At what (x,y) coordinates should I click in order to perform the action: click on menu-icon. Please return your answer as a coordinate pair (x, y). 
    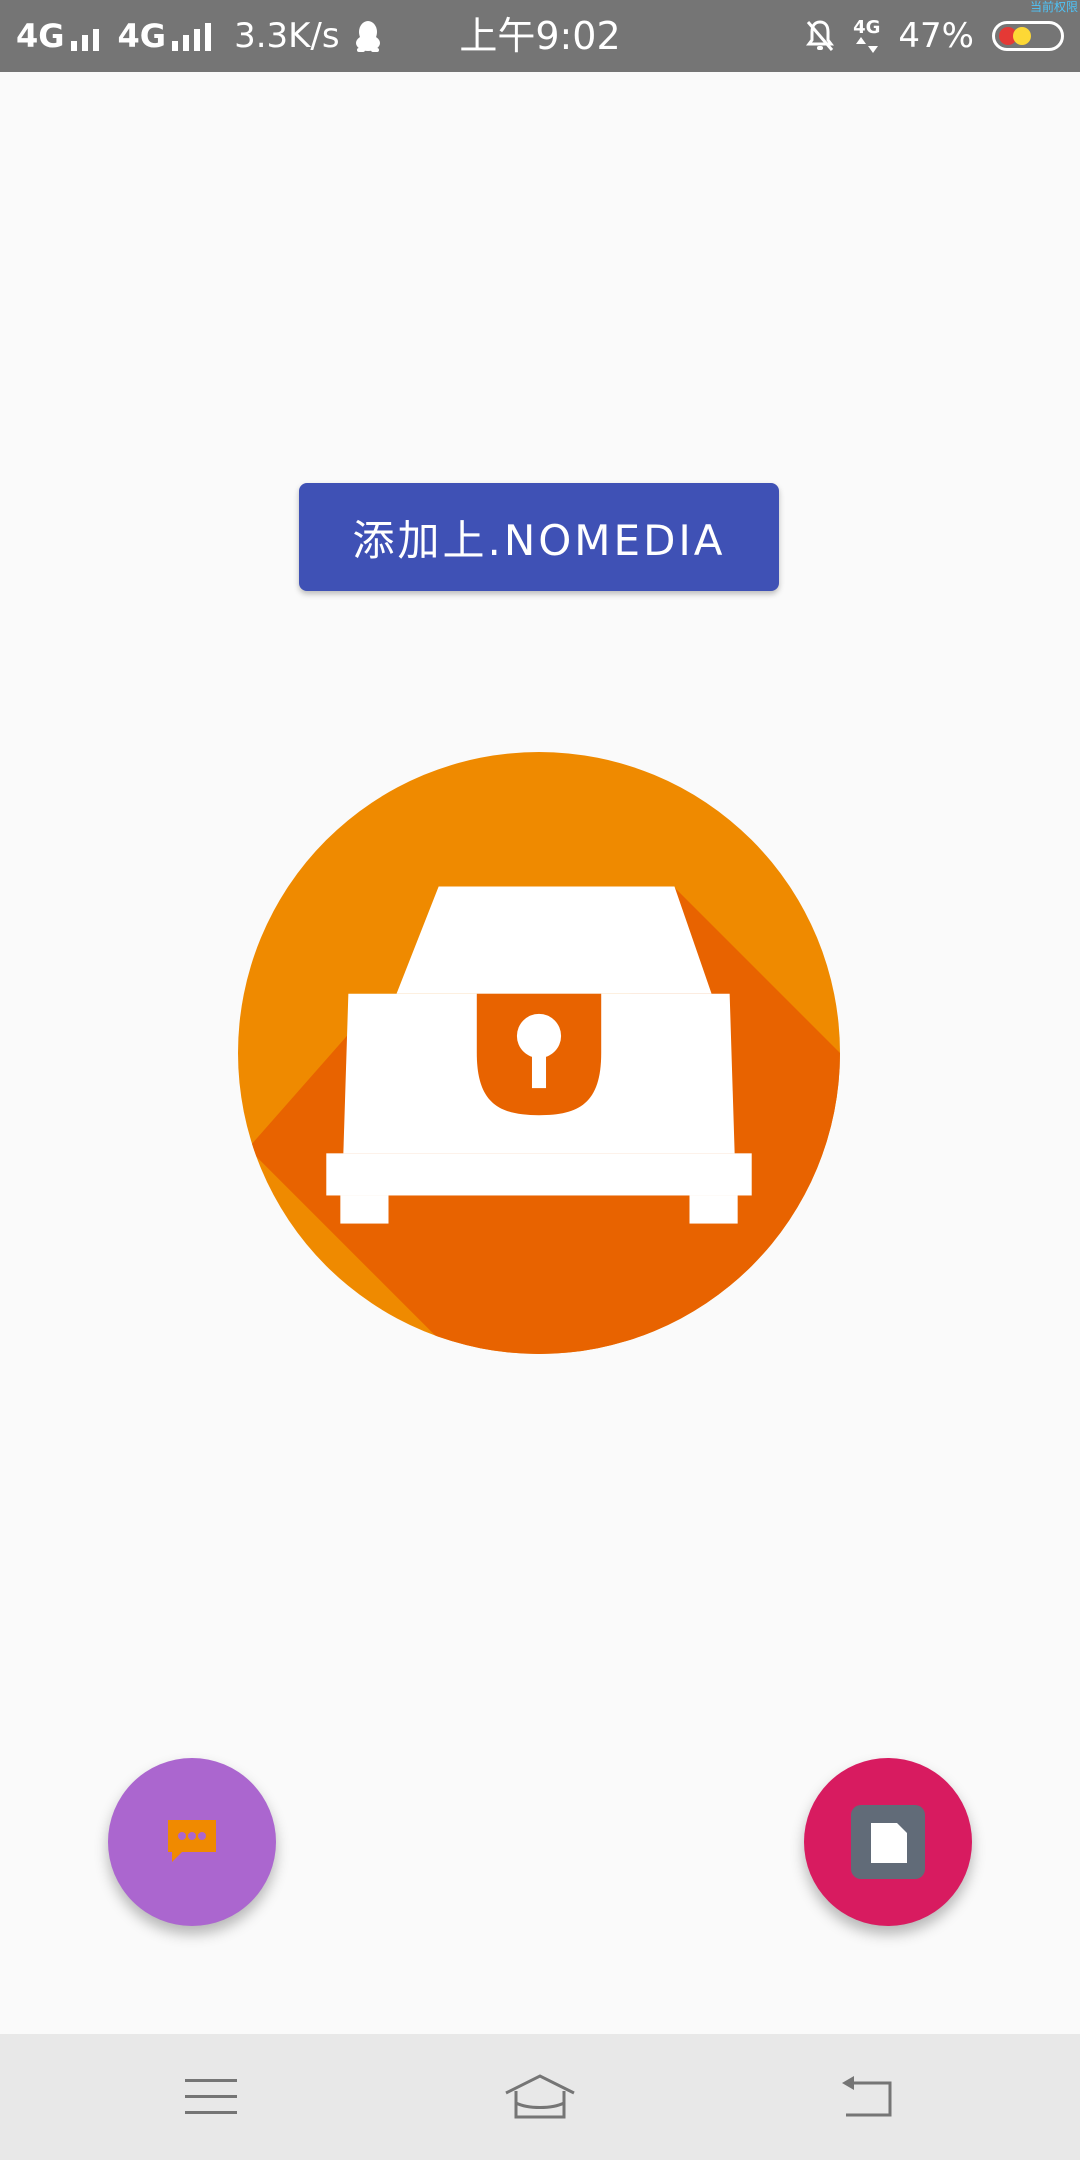
    Looking at the image, I should click on (211, 2096).